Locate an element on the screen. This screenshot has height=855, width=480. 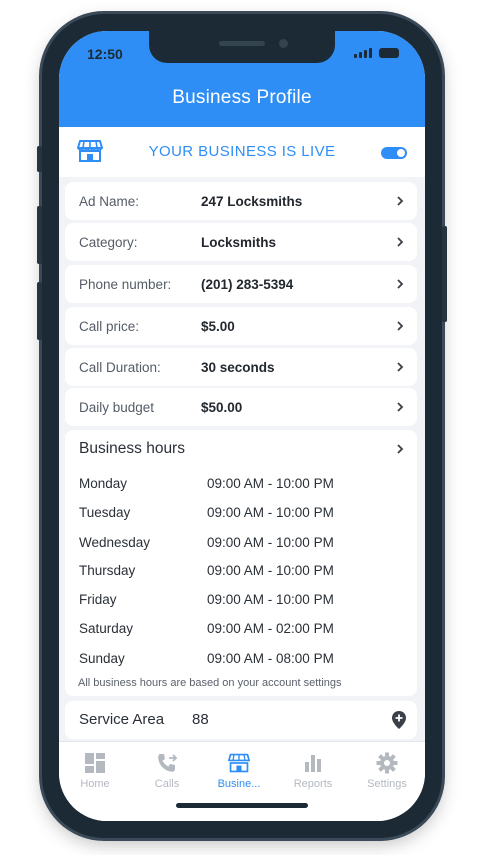
detail-row-category: Category: Locksmiths is located at coordinates (241, 242).